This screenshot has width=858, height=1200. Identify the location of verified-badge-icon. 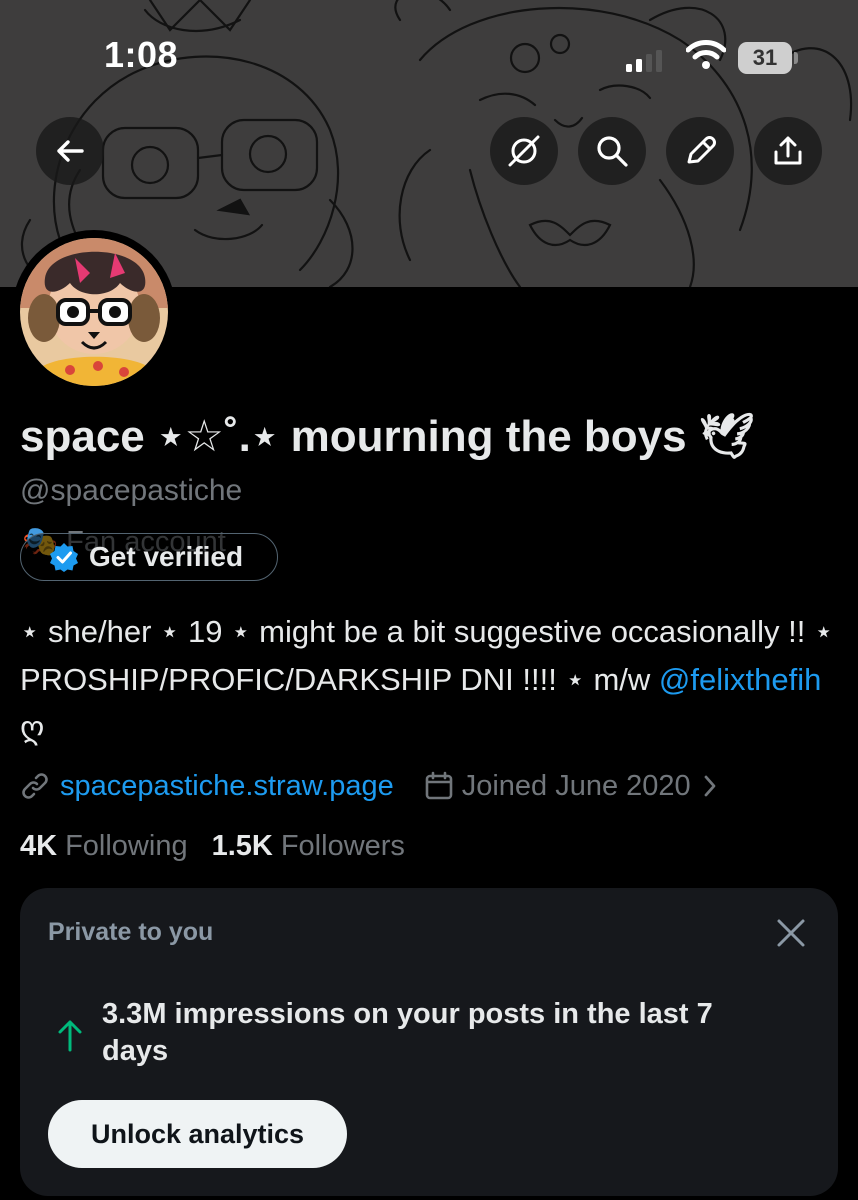
(64, 557).